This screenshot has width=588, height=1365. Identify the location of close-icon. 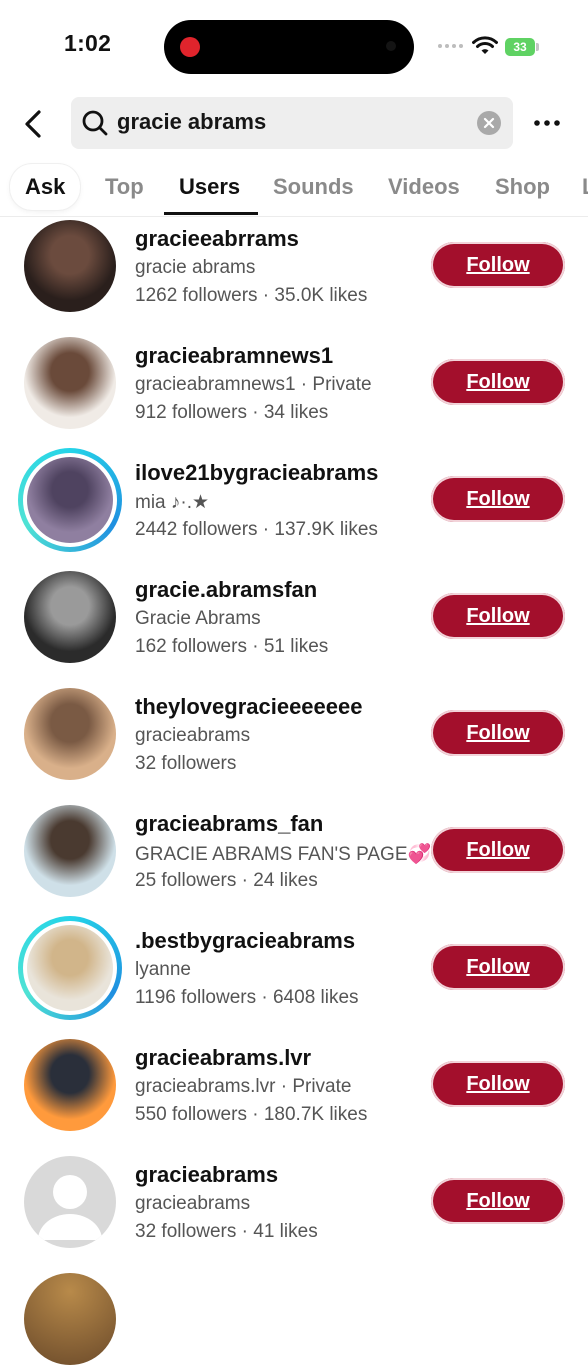
(489, 123).